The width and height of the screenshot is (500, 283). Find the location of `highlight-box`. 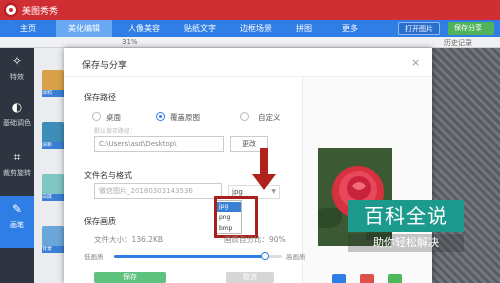

highlight-box is located at coordinates (236, 217).